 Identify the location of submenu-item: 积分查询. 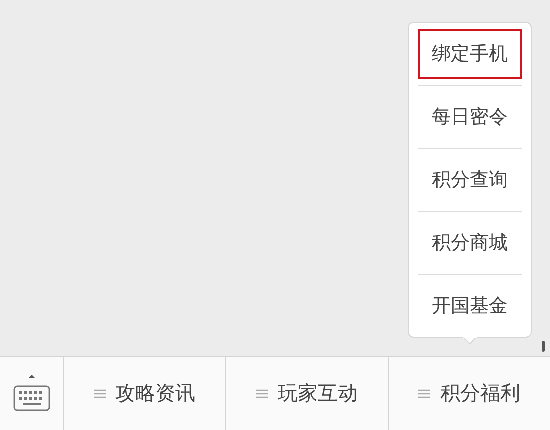
(470, 180).